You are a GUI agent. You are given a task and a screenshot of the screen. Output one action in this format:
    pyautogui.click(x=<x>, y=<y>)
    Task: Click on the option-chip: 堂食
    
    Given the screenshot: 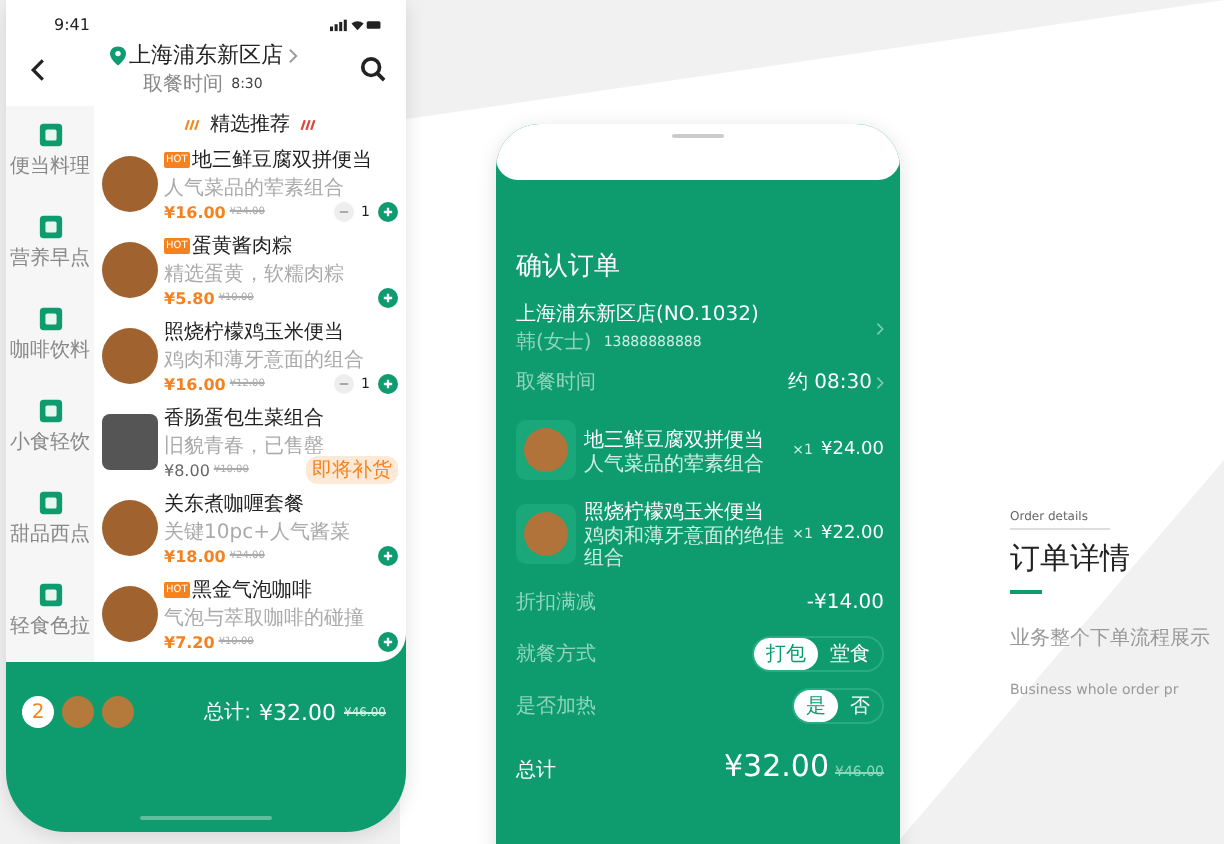 What is the action you would take?
    pyautogui.click(x=850, y=654)
    